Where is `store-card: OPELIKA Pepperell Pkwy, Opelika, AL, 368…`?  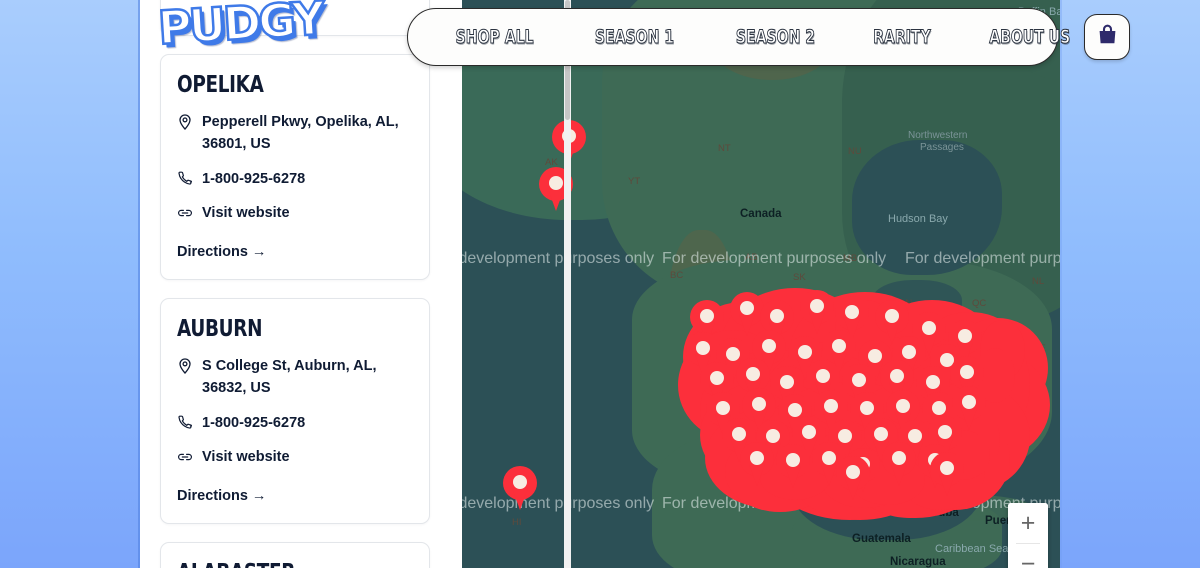
store-card: OPELIKA Pepperell Pkwy, Opelika, AL, 368… is located at coordinates (295, 167).